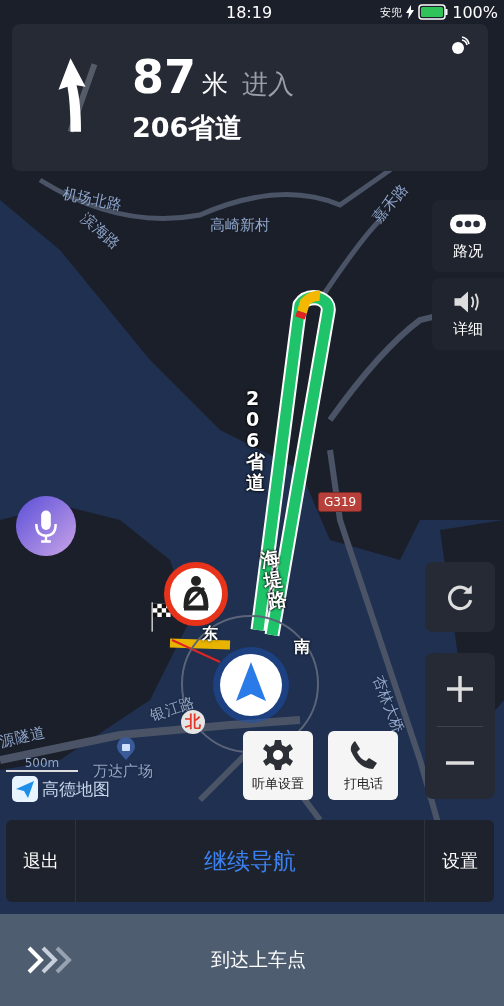 The image size is (504, 1006). What do you see at coordinates (468, 314) in the screenshot?
I see `voice-detail-button: 详细` at bounding box center [468, 314].